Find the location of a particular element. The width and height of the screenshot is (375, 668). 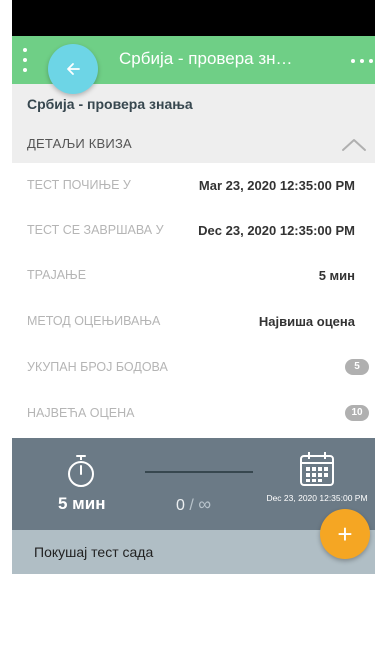

calendar-icon is located at coordinates (317, 469).